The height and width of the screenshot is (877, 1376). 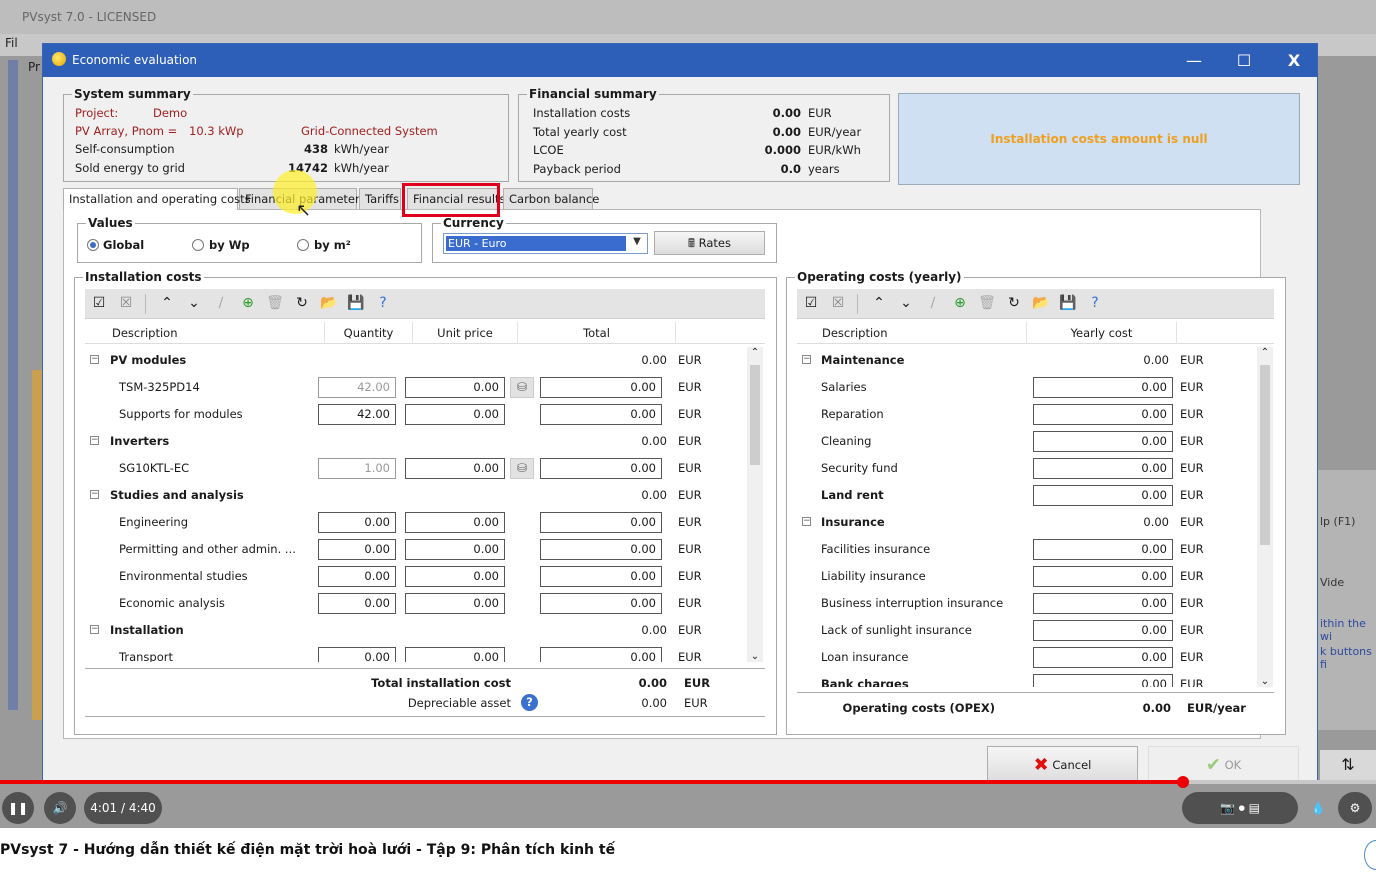 What do you see at coordinates (417, 653) in the screenshot?
I see `table-row: Transport 0.00 0.00 0.00 EUR` at bounding box center [417, 653].